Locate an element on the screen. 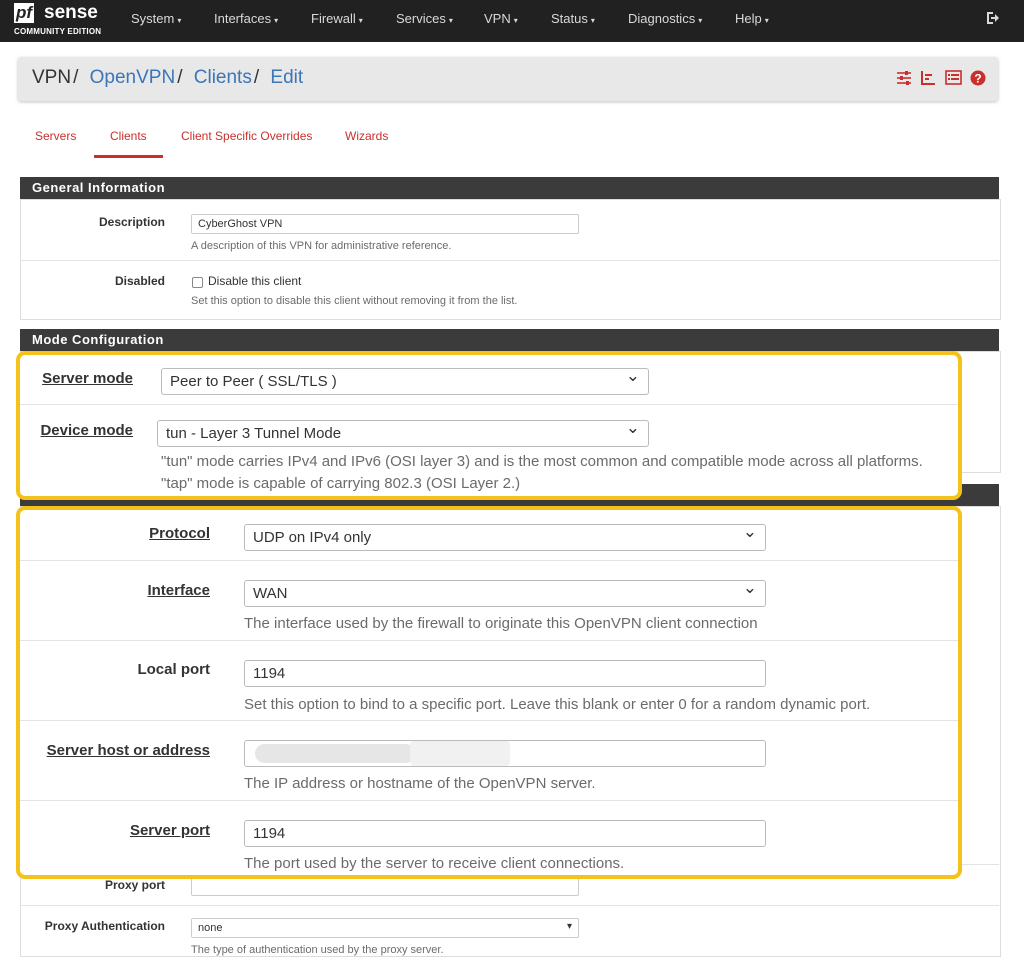 The width and height of the screenshot is (1024, 957). server-mode-select: Peer to Peer ( SSL/TLS ) is located at coordinates (405, 379).